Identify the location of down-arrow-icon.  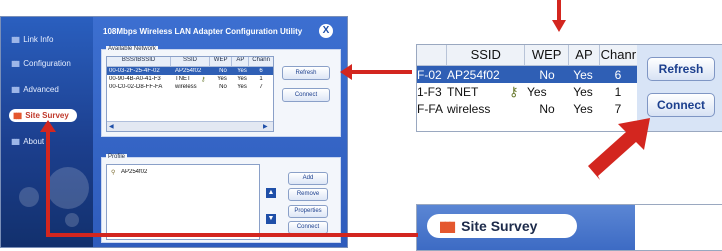
(559, 16).